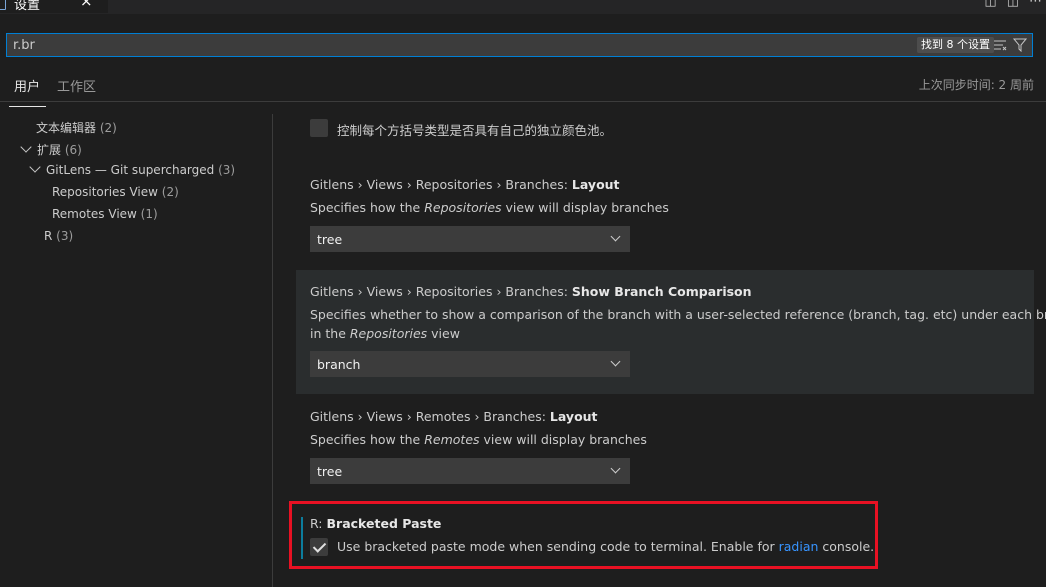 The width and height of the screenshot is (1046, 587). What do you see at coordinates (955, 45) in the screenshot?
I see `search-result-count: 找到 8 个设置` at bounding box center [955, 45].